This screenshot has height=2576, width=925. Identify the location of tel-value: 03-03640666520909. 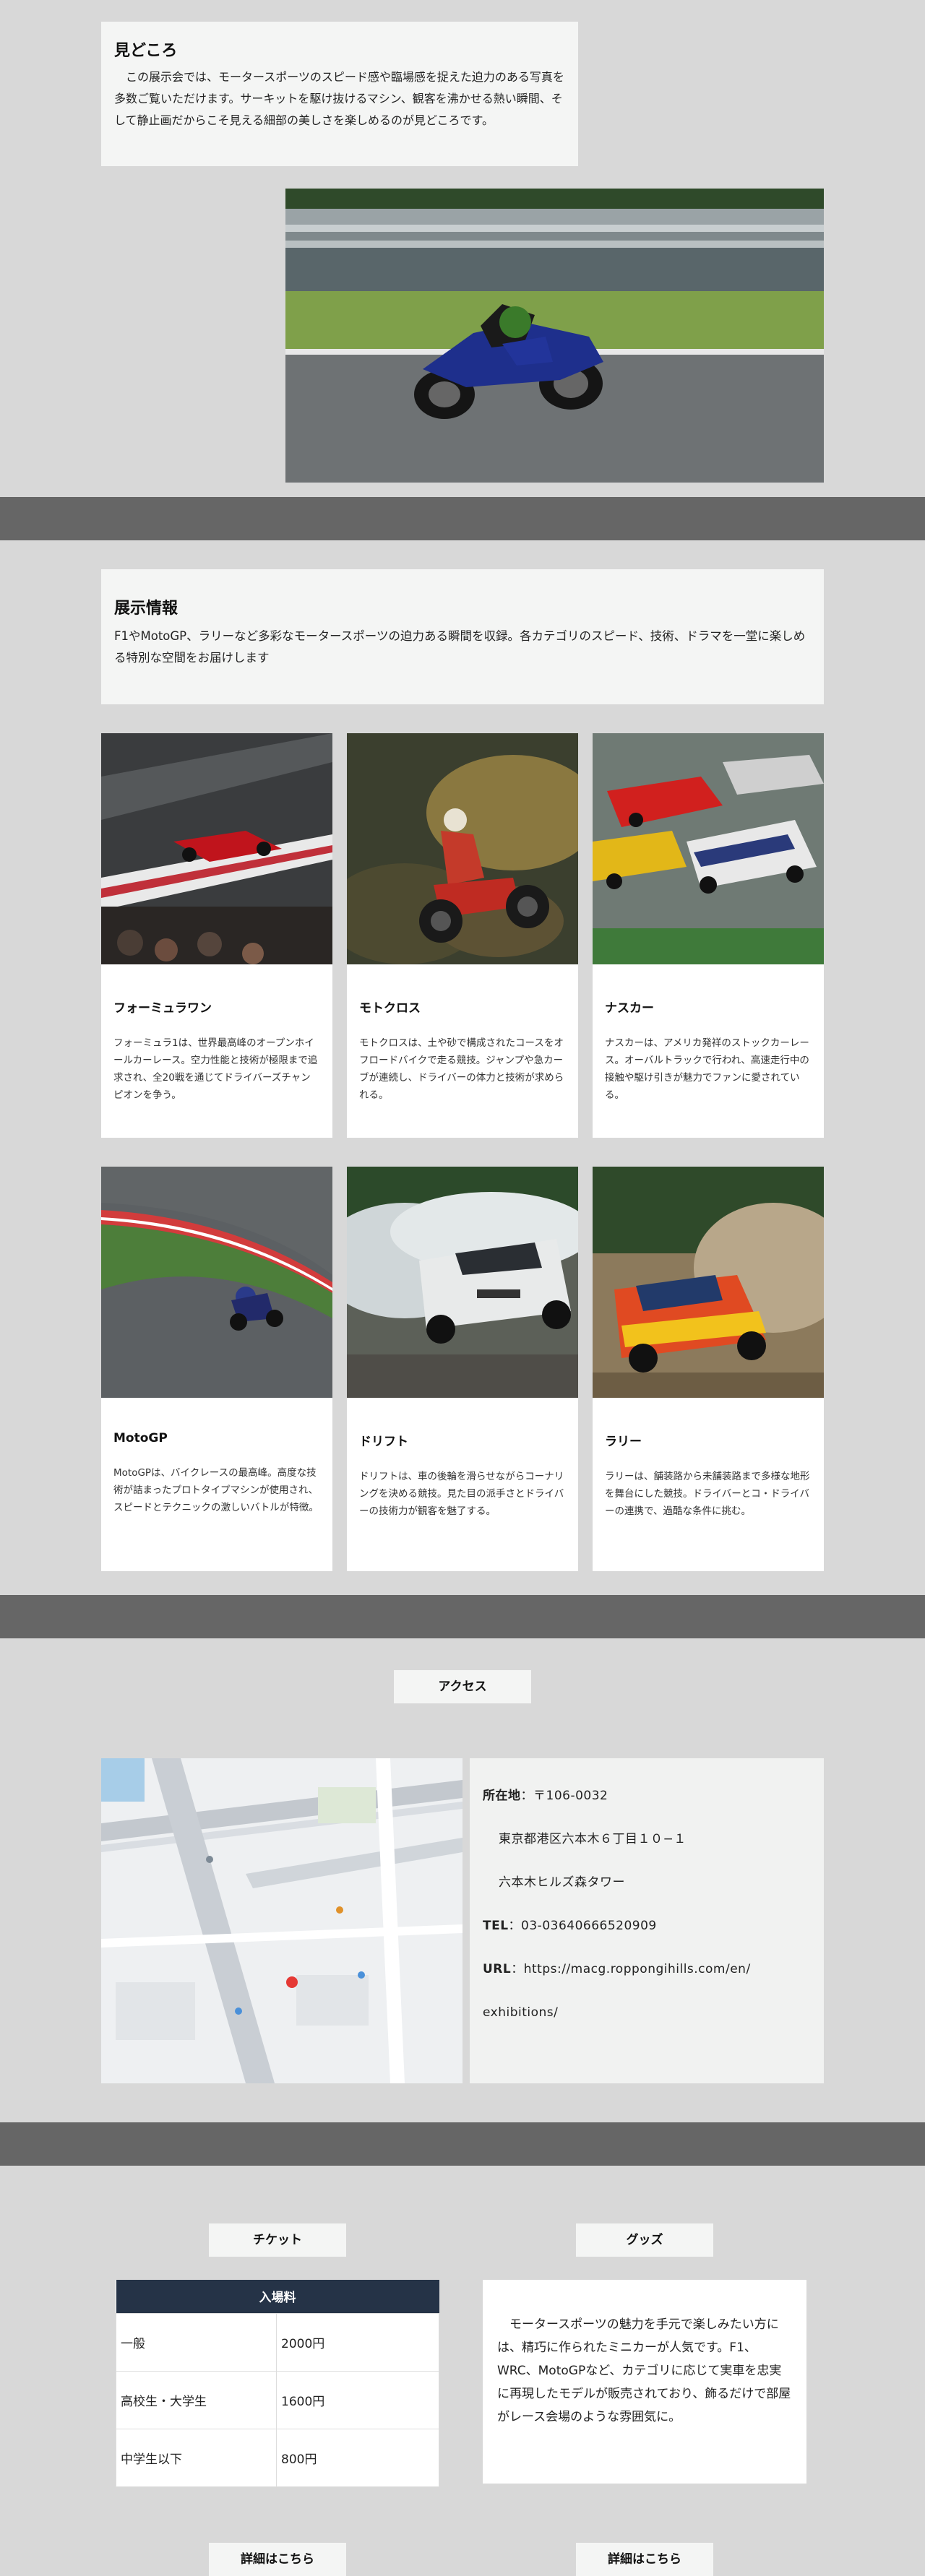
(589, 1926).